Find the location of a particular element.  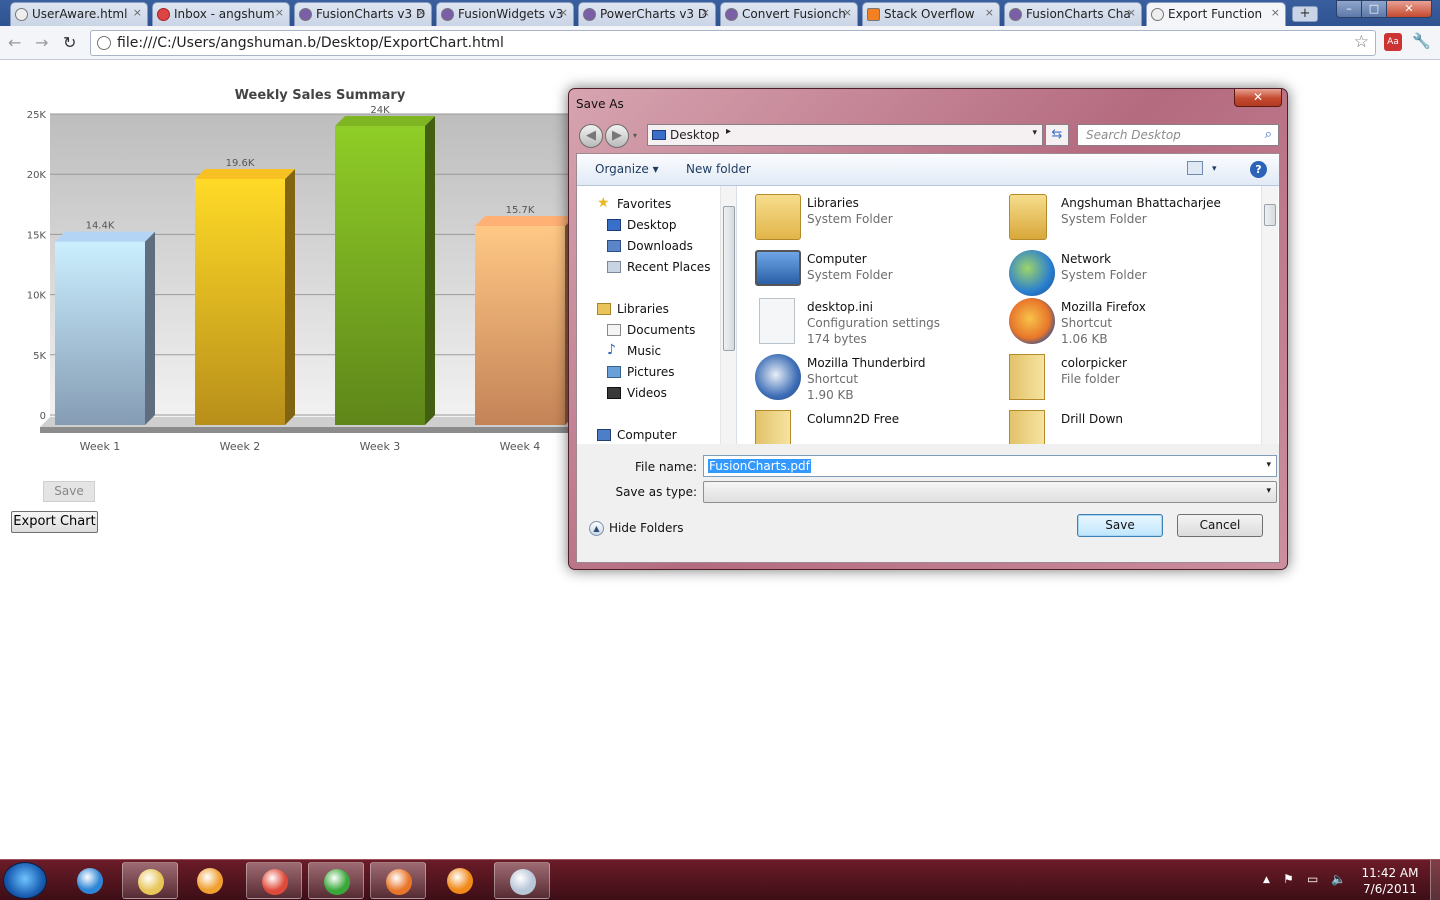

tab-stack-overflow: Stack Overflow × is located at coordinates (931, 14).